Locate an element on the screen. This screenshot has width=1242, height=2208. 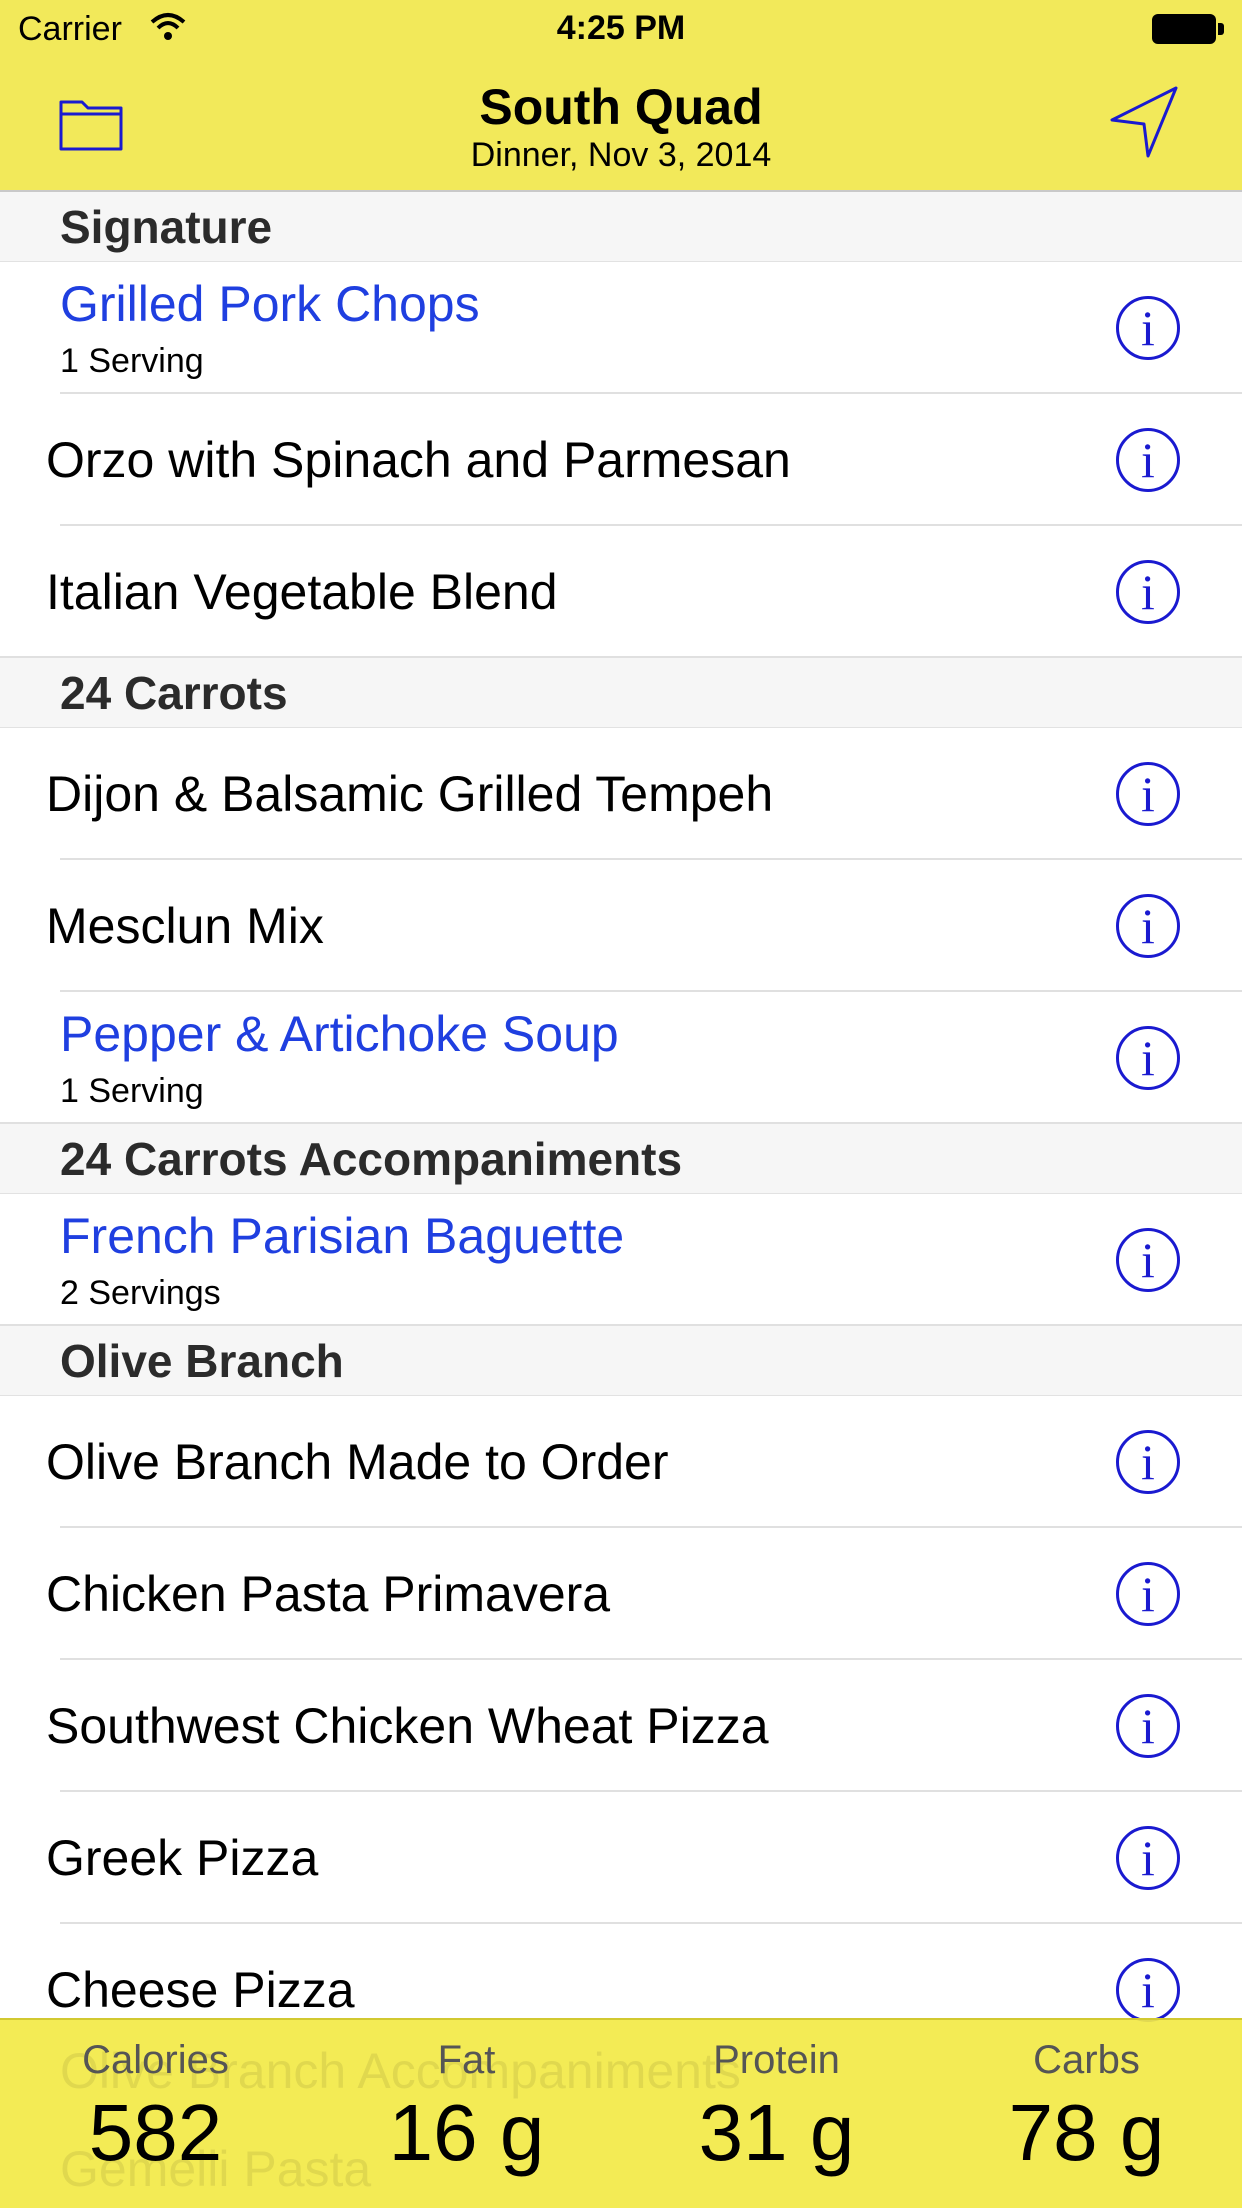
total-label: Fat is located at coordinates (466, 2060).